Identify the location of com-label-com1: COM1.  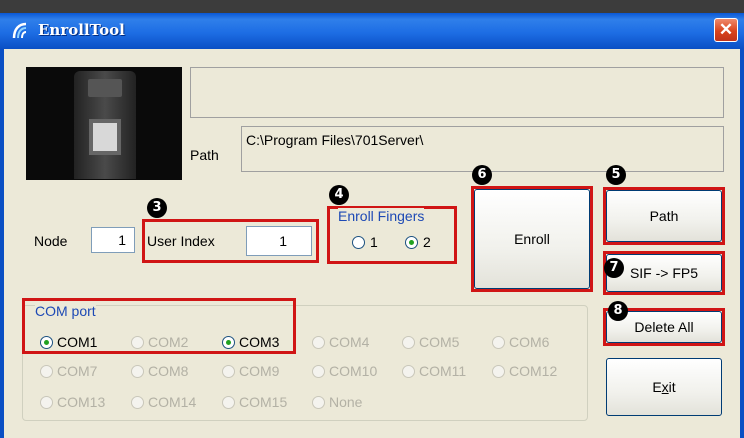
(77, 342).